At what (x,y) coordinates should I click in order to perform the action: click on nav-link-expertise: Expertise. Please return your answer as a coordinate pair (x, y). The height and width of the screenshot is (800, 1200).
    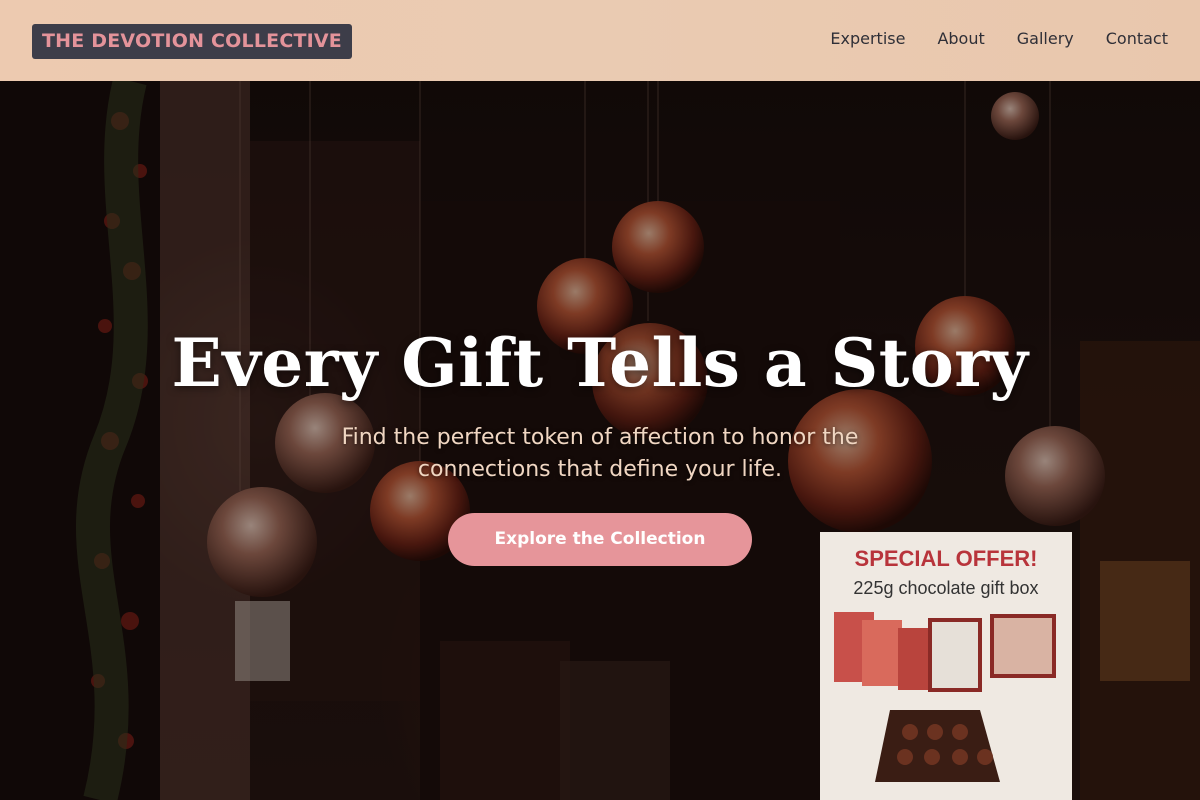
    Looking at the image, I should click on (867, 39).